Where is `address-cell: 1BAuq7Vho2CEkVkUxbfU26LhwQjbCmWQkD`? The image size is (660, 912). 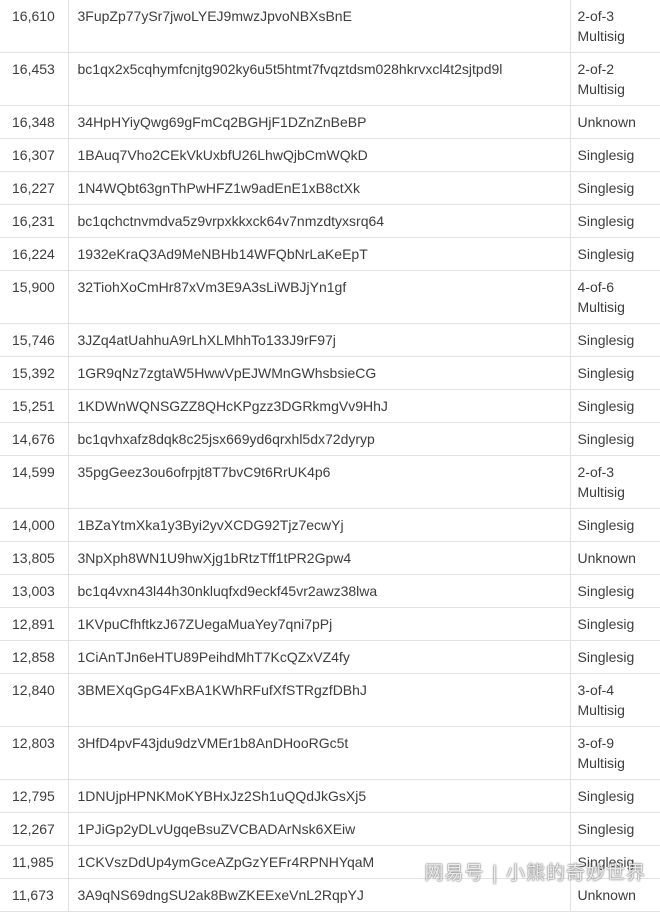 address-cell: 1BAuq7Vho2CEkVkUxbfU26LhwQjbCmWQkD is located at coordinates (319, 155).